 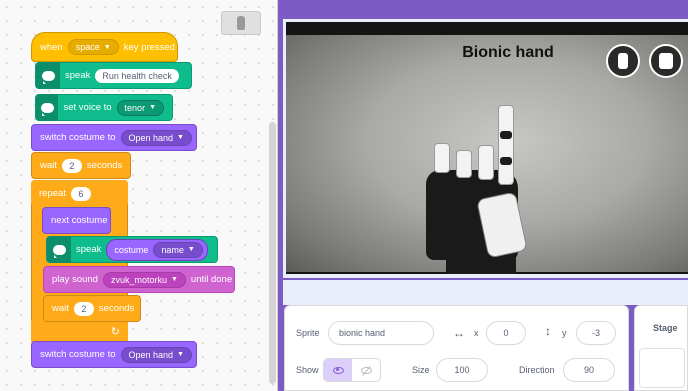 I want to click on sound-dropdown: zvuk_motorku ▼, so click(x=144, y=279).